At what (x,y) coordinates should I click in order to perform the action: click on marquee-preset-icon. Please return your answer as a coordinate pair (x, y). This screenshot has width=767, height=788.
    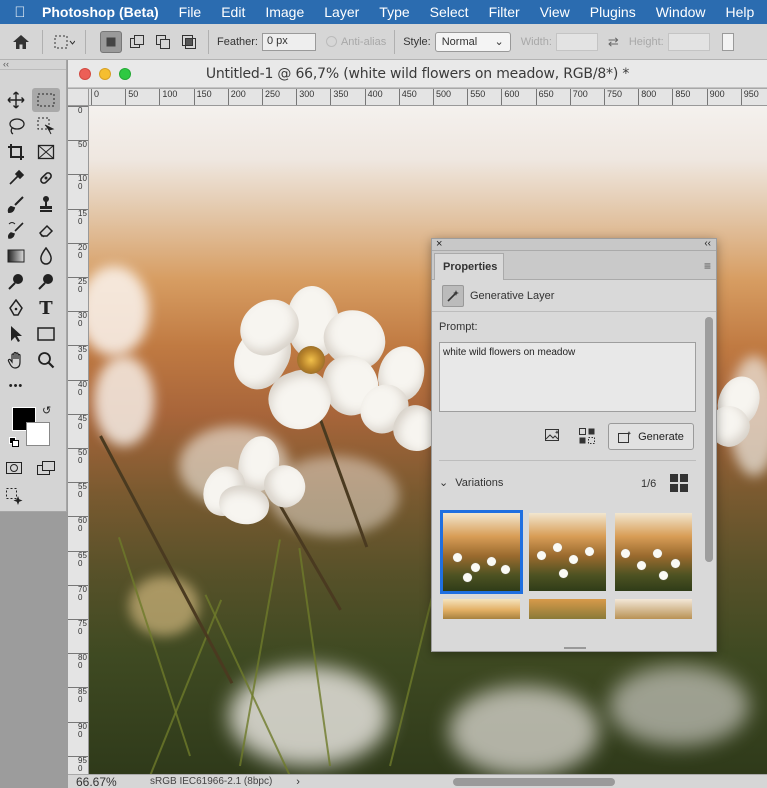
    Looking at the image, I should click on (64, 42).